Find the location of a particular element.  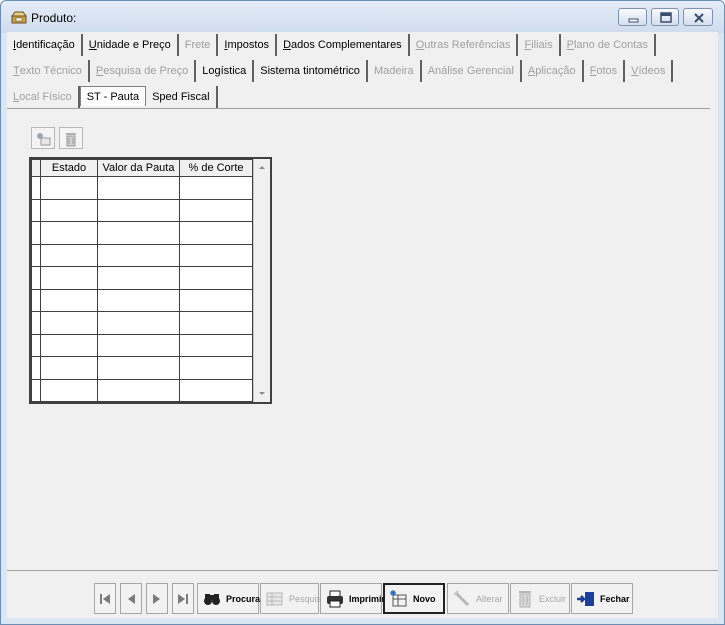

previous-record-button is located at coordinates (131, 598).